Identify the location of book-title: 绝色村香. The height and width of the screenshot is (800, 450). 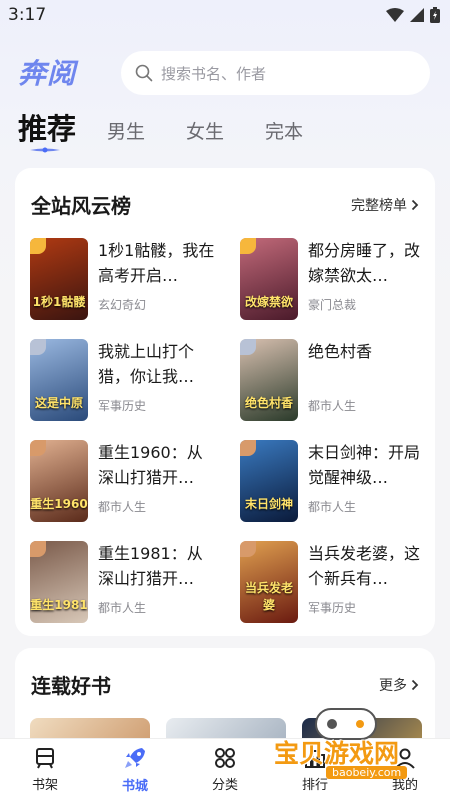
(364, 364).